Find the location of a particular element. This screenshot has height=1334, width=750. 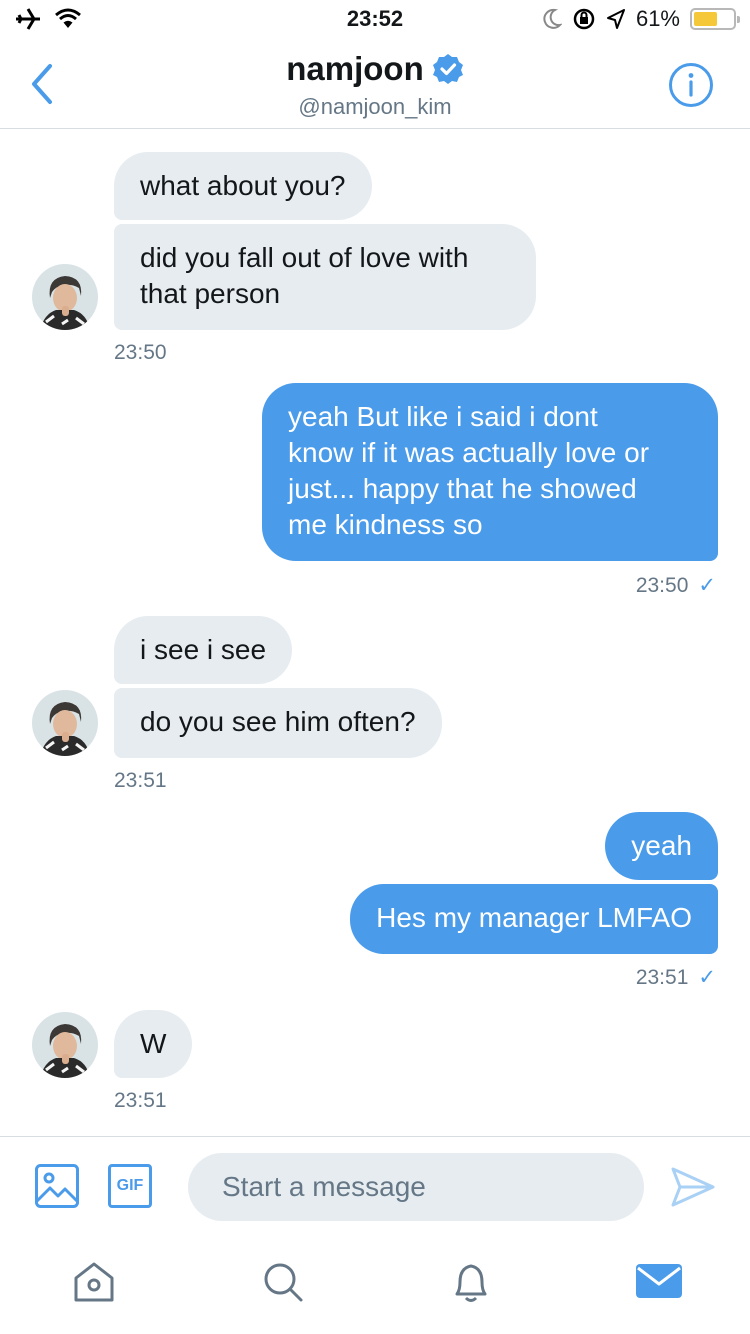

status-bar: 23:52 61% is located at coordinates (375, 20).